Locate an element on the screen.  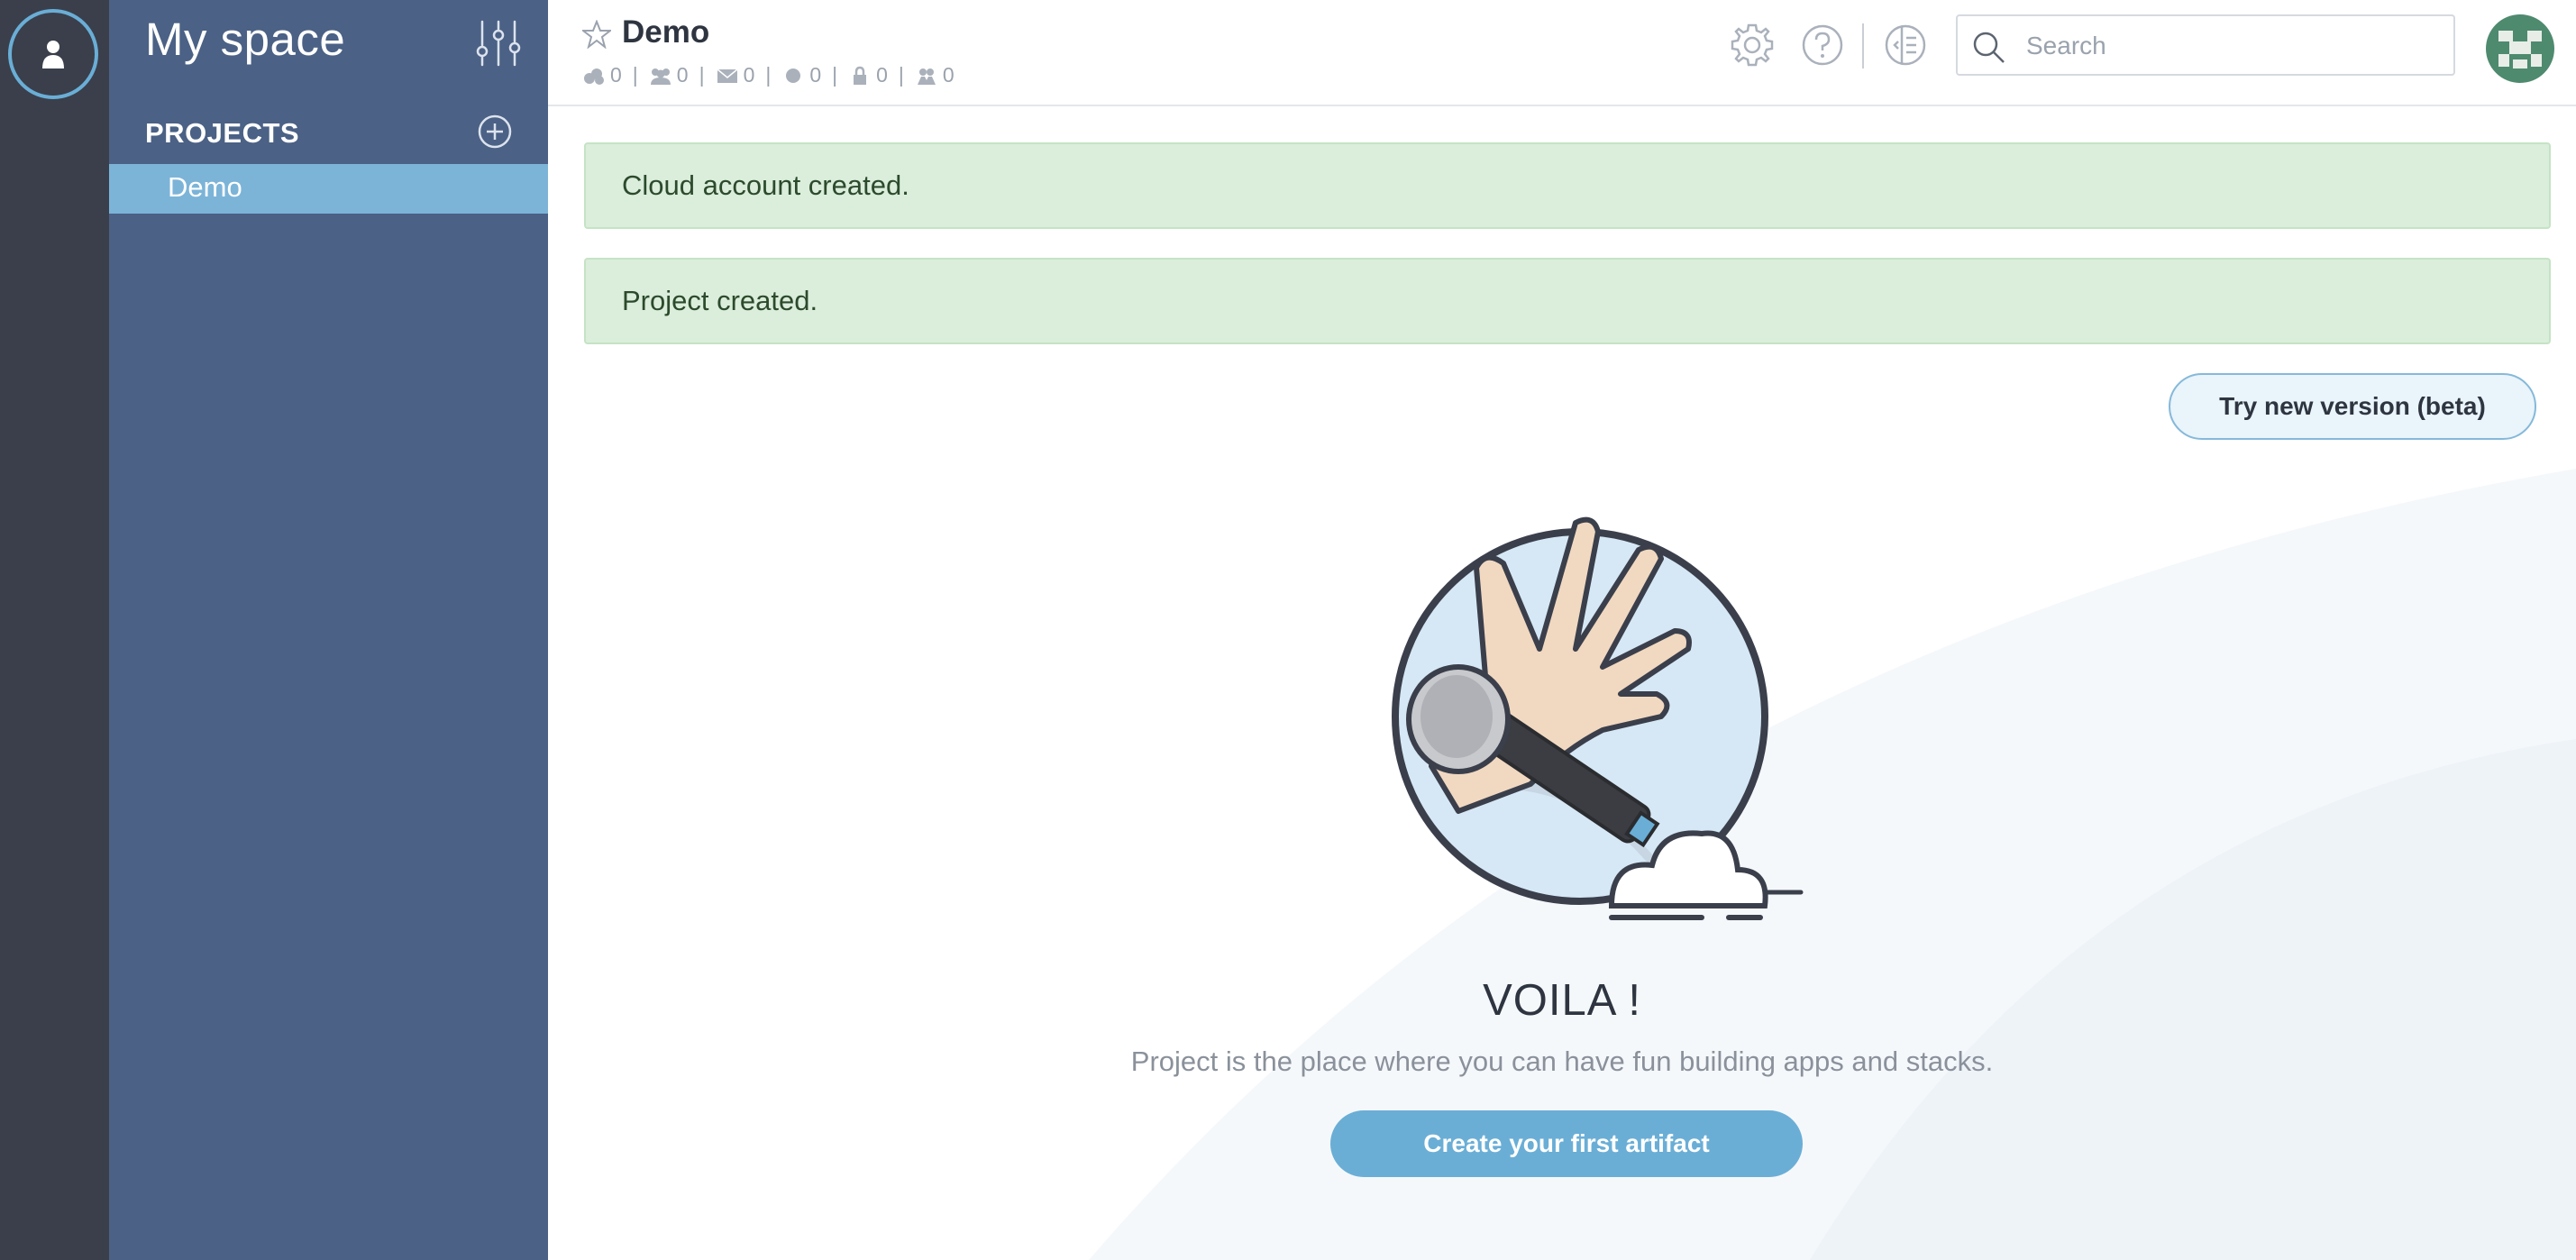
secrets-counter: 0 is located at coordinates (868, 75).